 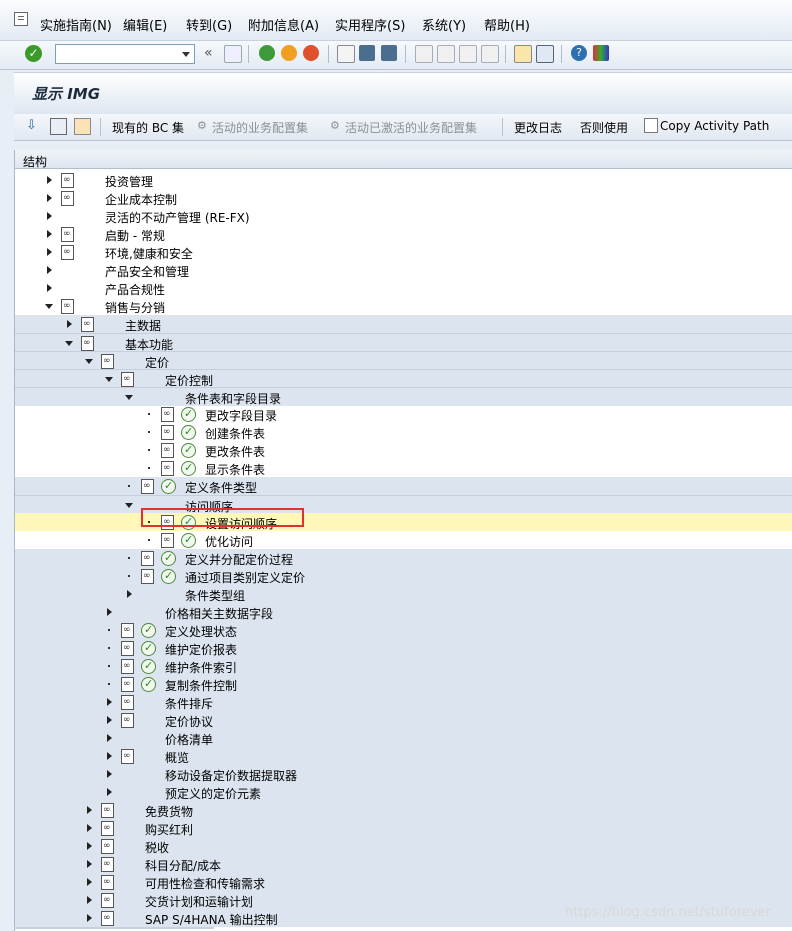 I want to click on tree-node: 移动设备定价数据提取器, so click(x=403, y=774).